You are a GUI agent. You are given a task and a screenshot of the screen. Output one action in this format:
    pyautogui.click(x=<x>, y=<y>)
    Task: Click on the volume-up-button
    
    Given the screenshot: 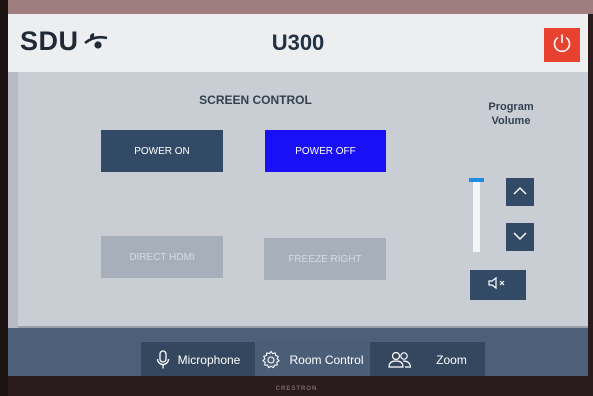 What is the action you would take?
    pyautogui.click(x=520, y=192)
    